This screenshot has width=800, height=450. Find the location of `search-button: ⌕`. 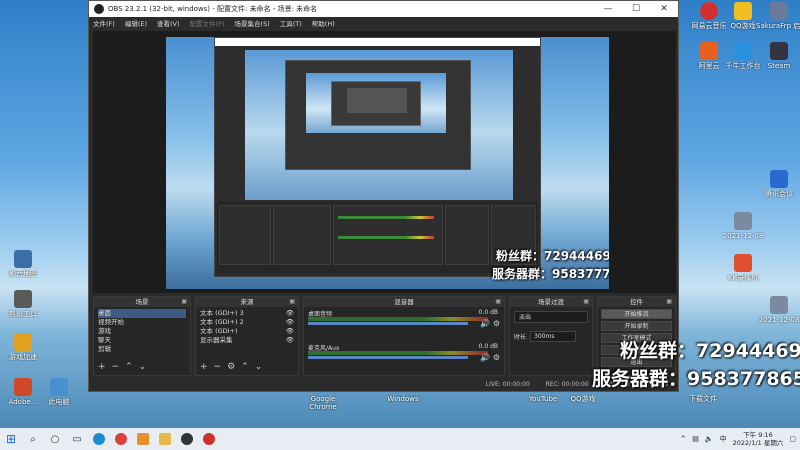

search-button: ⌕ is located at coordinates (33, 439).